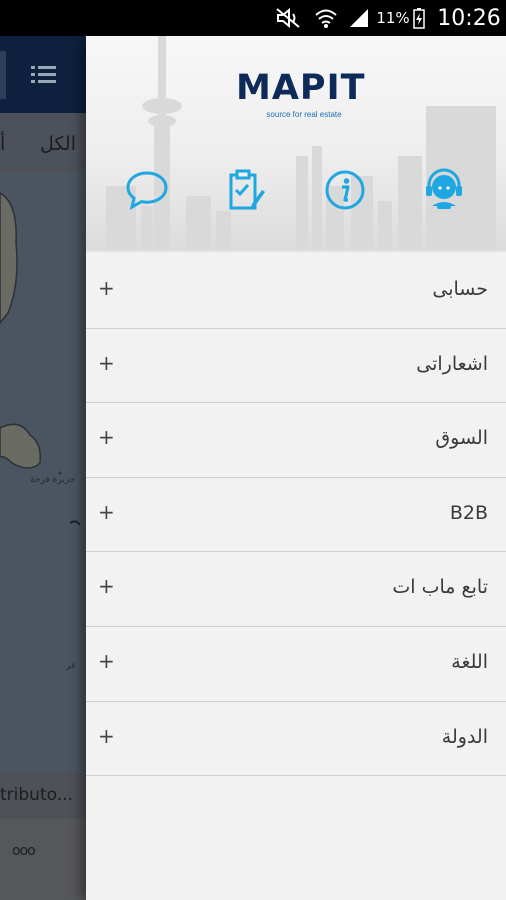 The width and height of the screenshot is (506, 900). What do you see at coordinates (3, 75) in the screenshot?
I see `search-bar-edge` at bounding box center [3, 75].